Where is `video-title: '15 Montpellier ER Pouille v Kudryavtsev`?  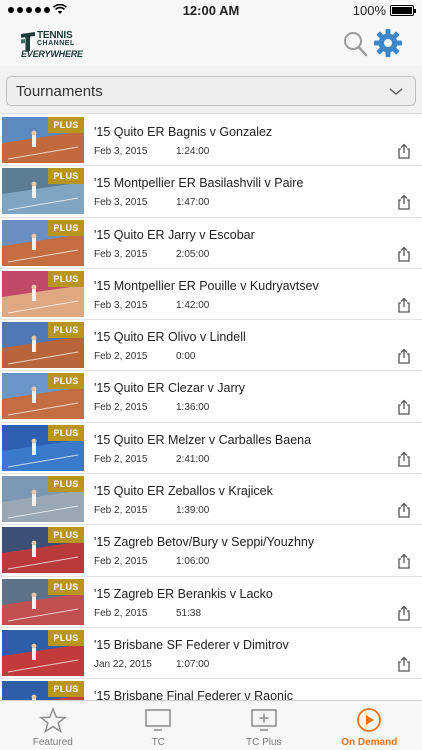 video-title: '15 Montpellier ER Pouille v Kudryavtsev is located at coordinates (206, 285).